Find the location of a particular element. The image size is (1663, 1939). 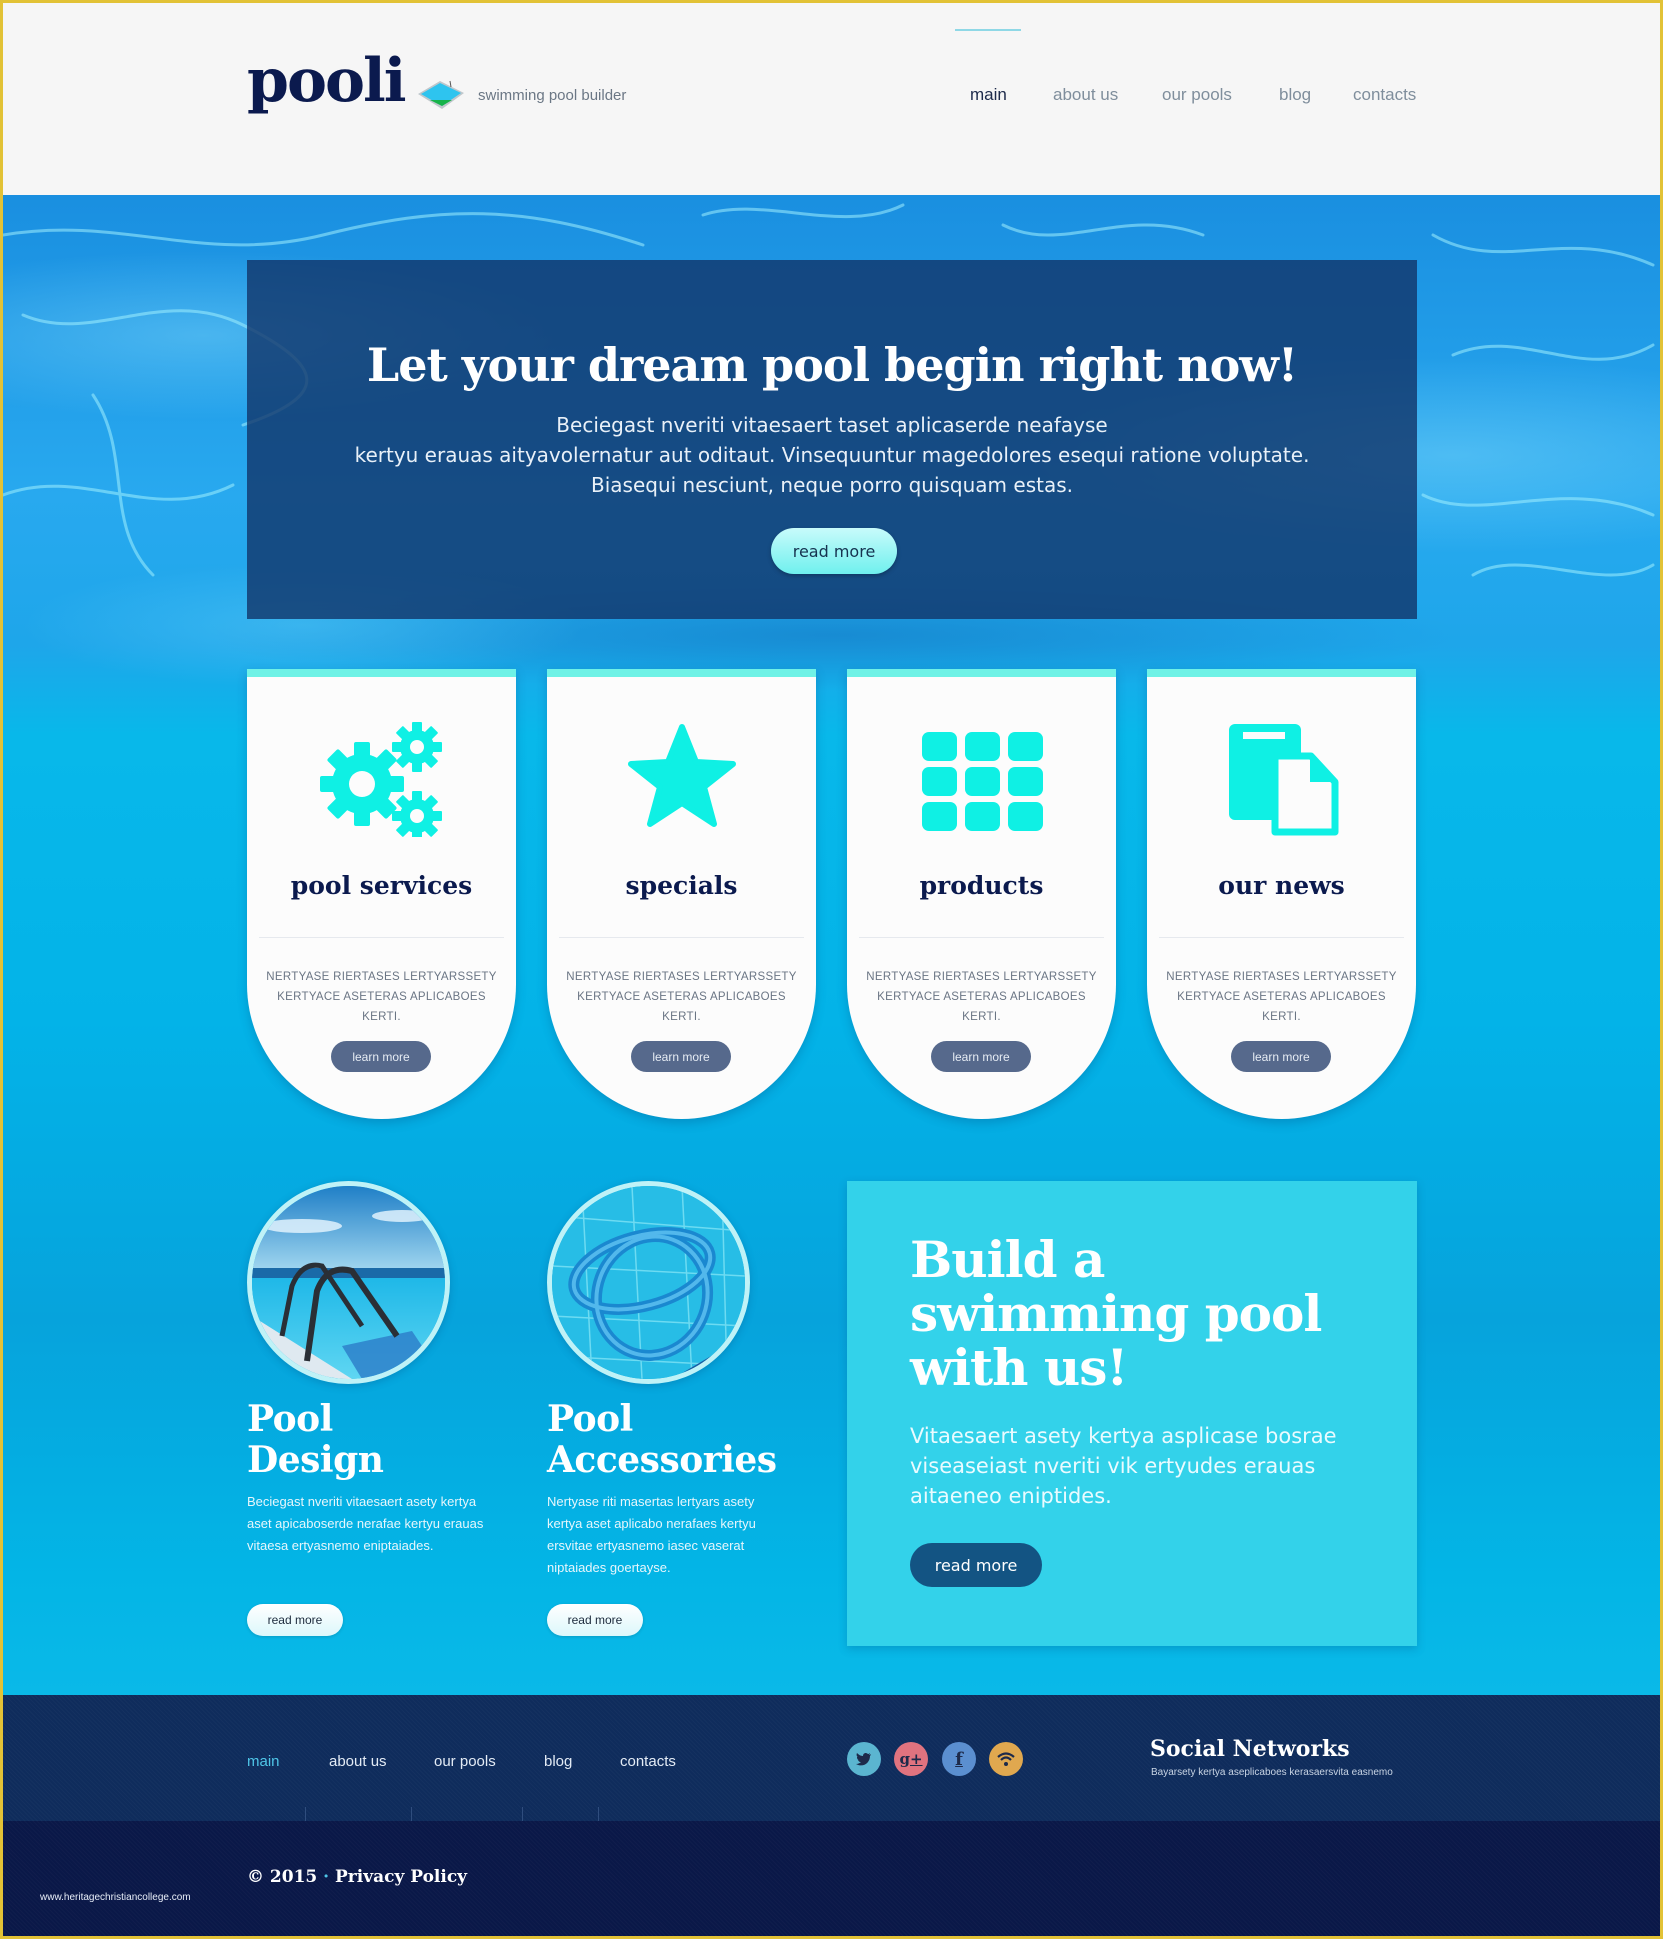

card-title: products is located at coordinates (981, 885).